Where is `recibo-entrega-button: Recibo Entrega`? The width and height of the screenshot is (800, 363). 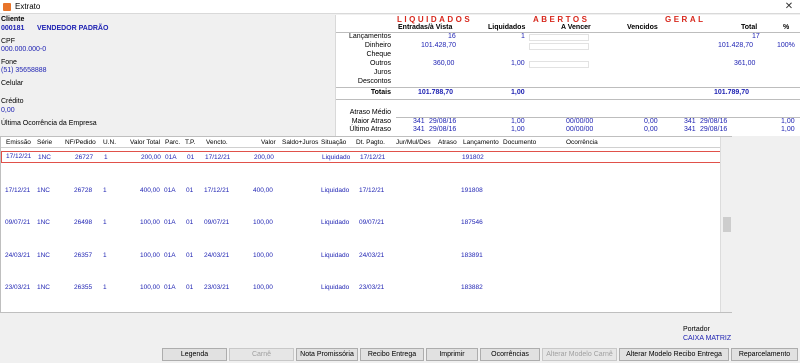 recibo-entrega-button: Recibo Entrega is located at coordinates (392, 354).